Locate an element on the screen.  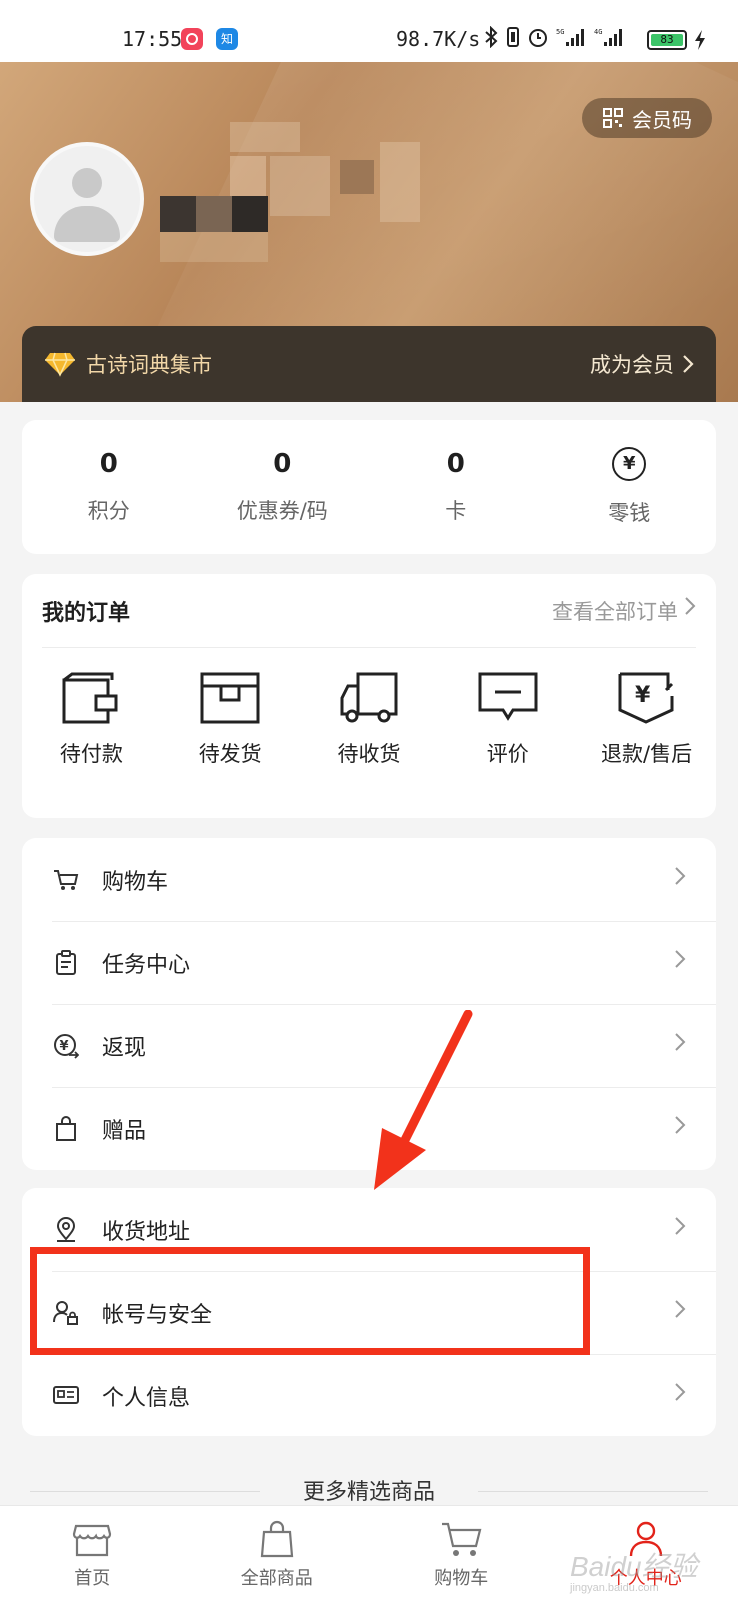
box-icon is located at coordinates (230, 698).